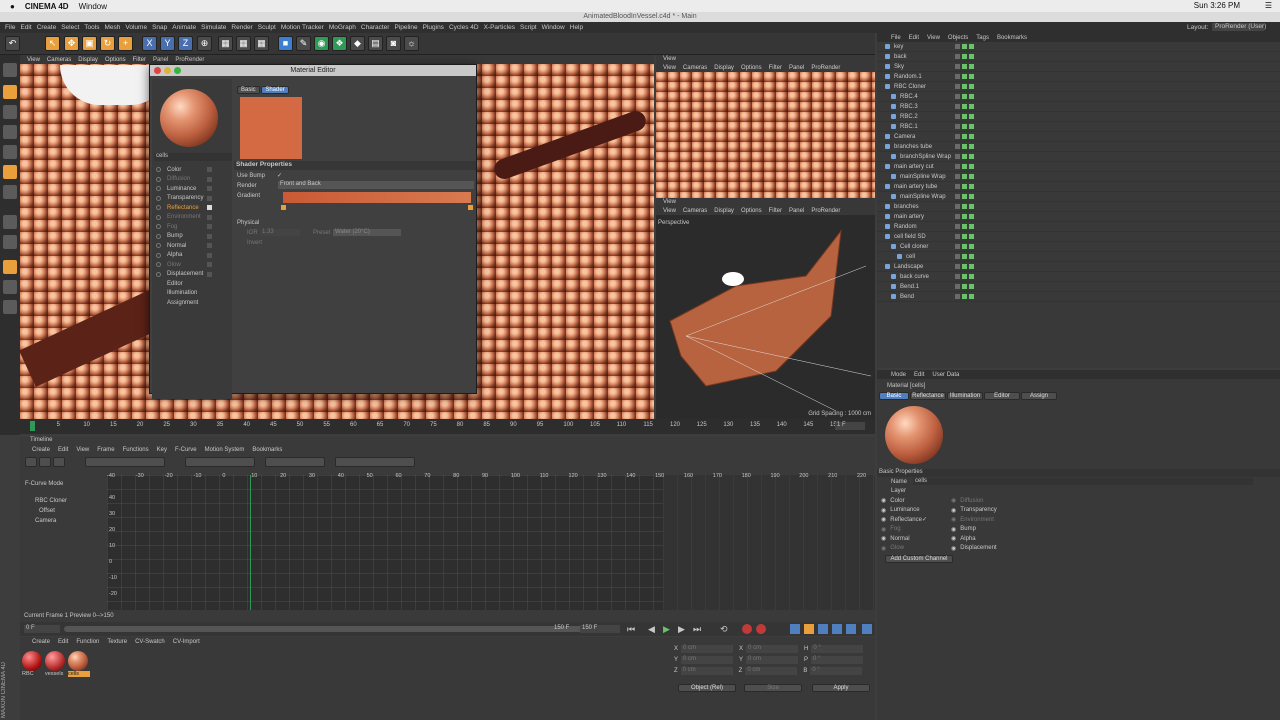 The image size is (1280, 720). I want to click on preset-select: Water (20°C), so click(367, 232).